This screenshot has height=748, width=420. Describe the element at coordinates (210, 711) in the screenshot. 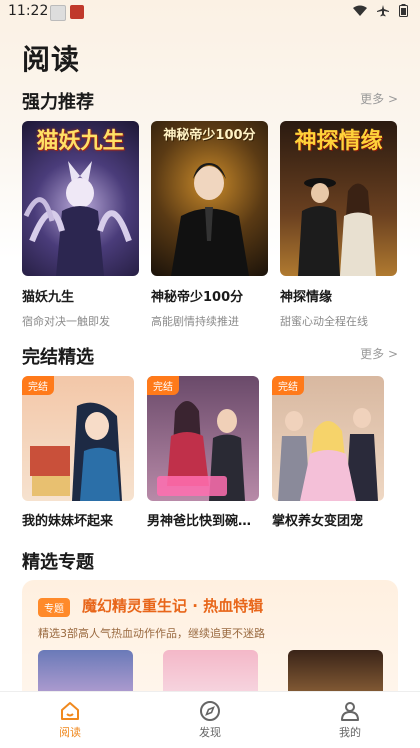

I see `compass-icon` at that location.